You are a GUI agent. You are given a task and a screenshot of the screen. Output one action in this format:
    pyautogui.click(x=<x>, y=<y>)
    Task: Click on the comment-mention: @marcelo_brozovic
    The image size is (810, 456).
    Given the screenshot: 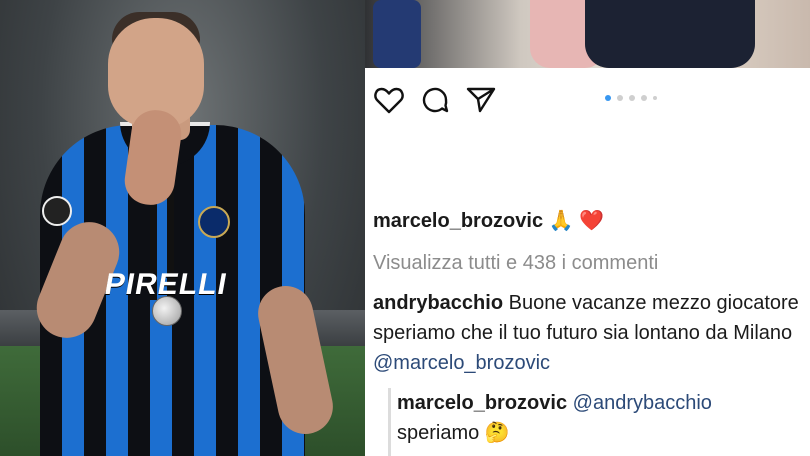 What is the action you would take?
    pyautogui.click(x=461, y=363)
    